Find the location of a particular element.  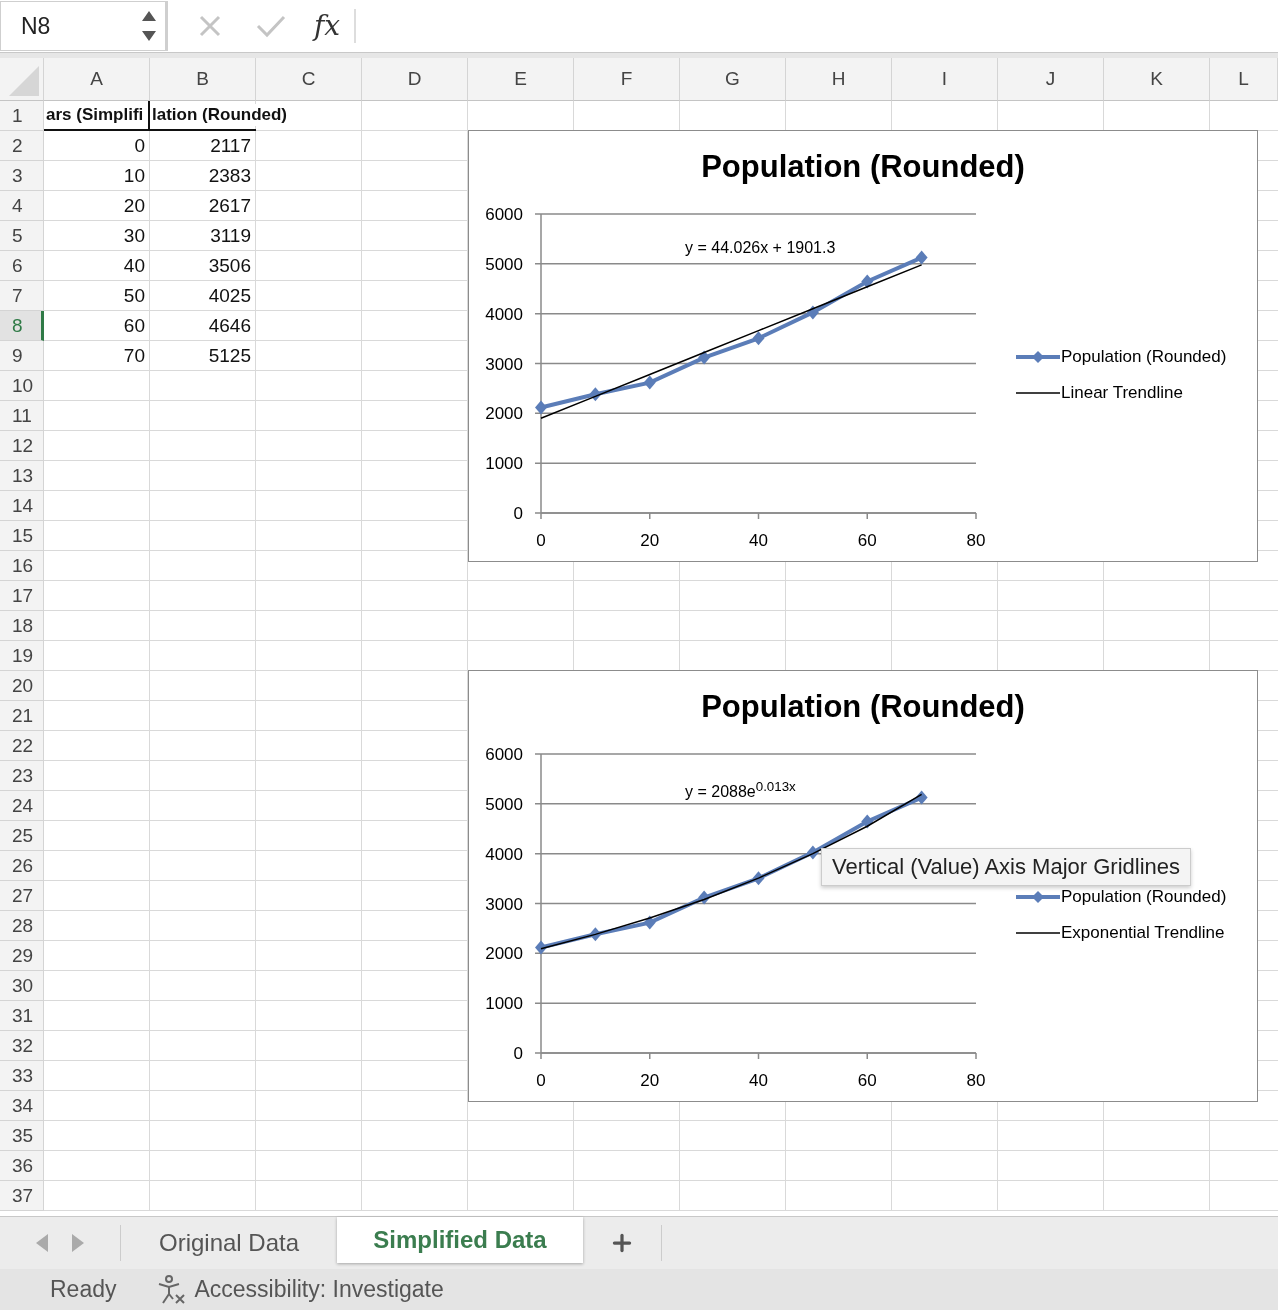

row-header: 24 is located at coordinates (22, 806).